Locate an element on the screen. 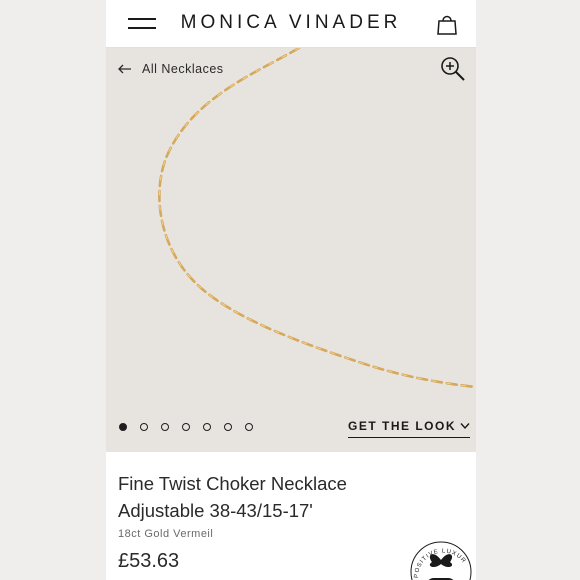  back-to-necklaces-link: All Necklaces is located at coordinates (171, 69).